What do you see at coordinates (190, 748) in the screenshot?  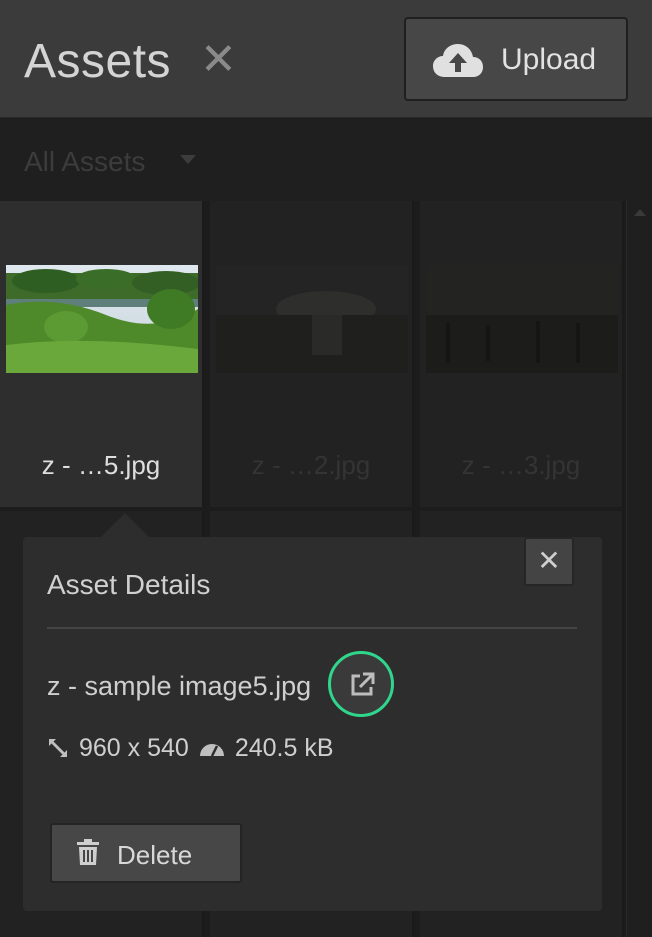 I see `asset-meta: 960 x 540 240.5 kB` at bounding box center [190, 748].